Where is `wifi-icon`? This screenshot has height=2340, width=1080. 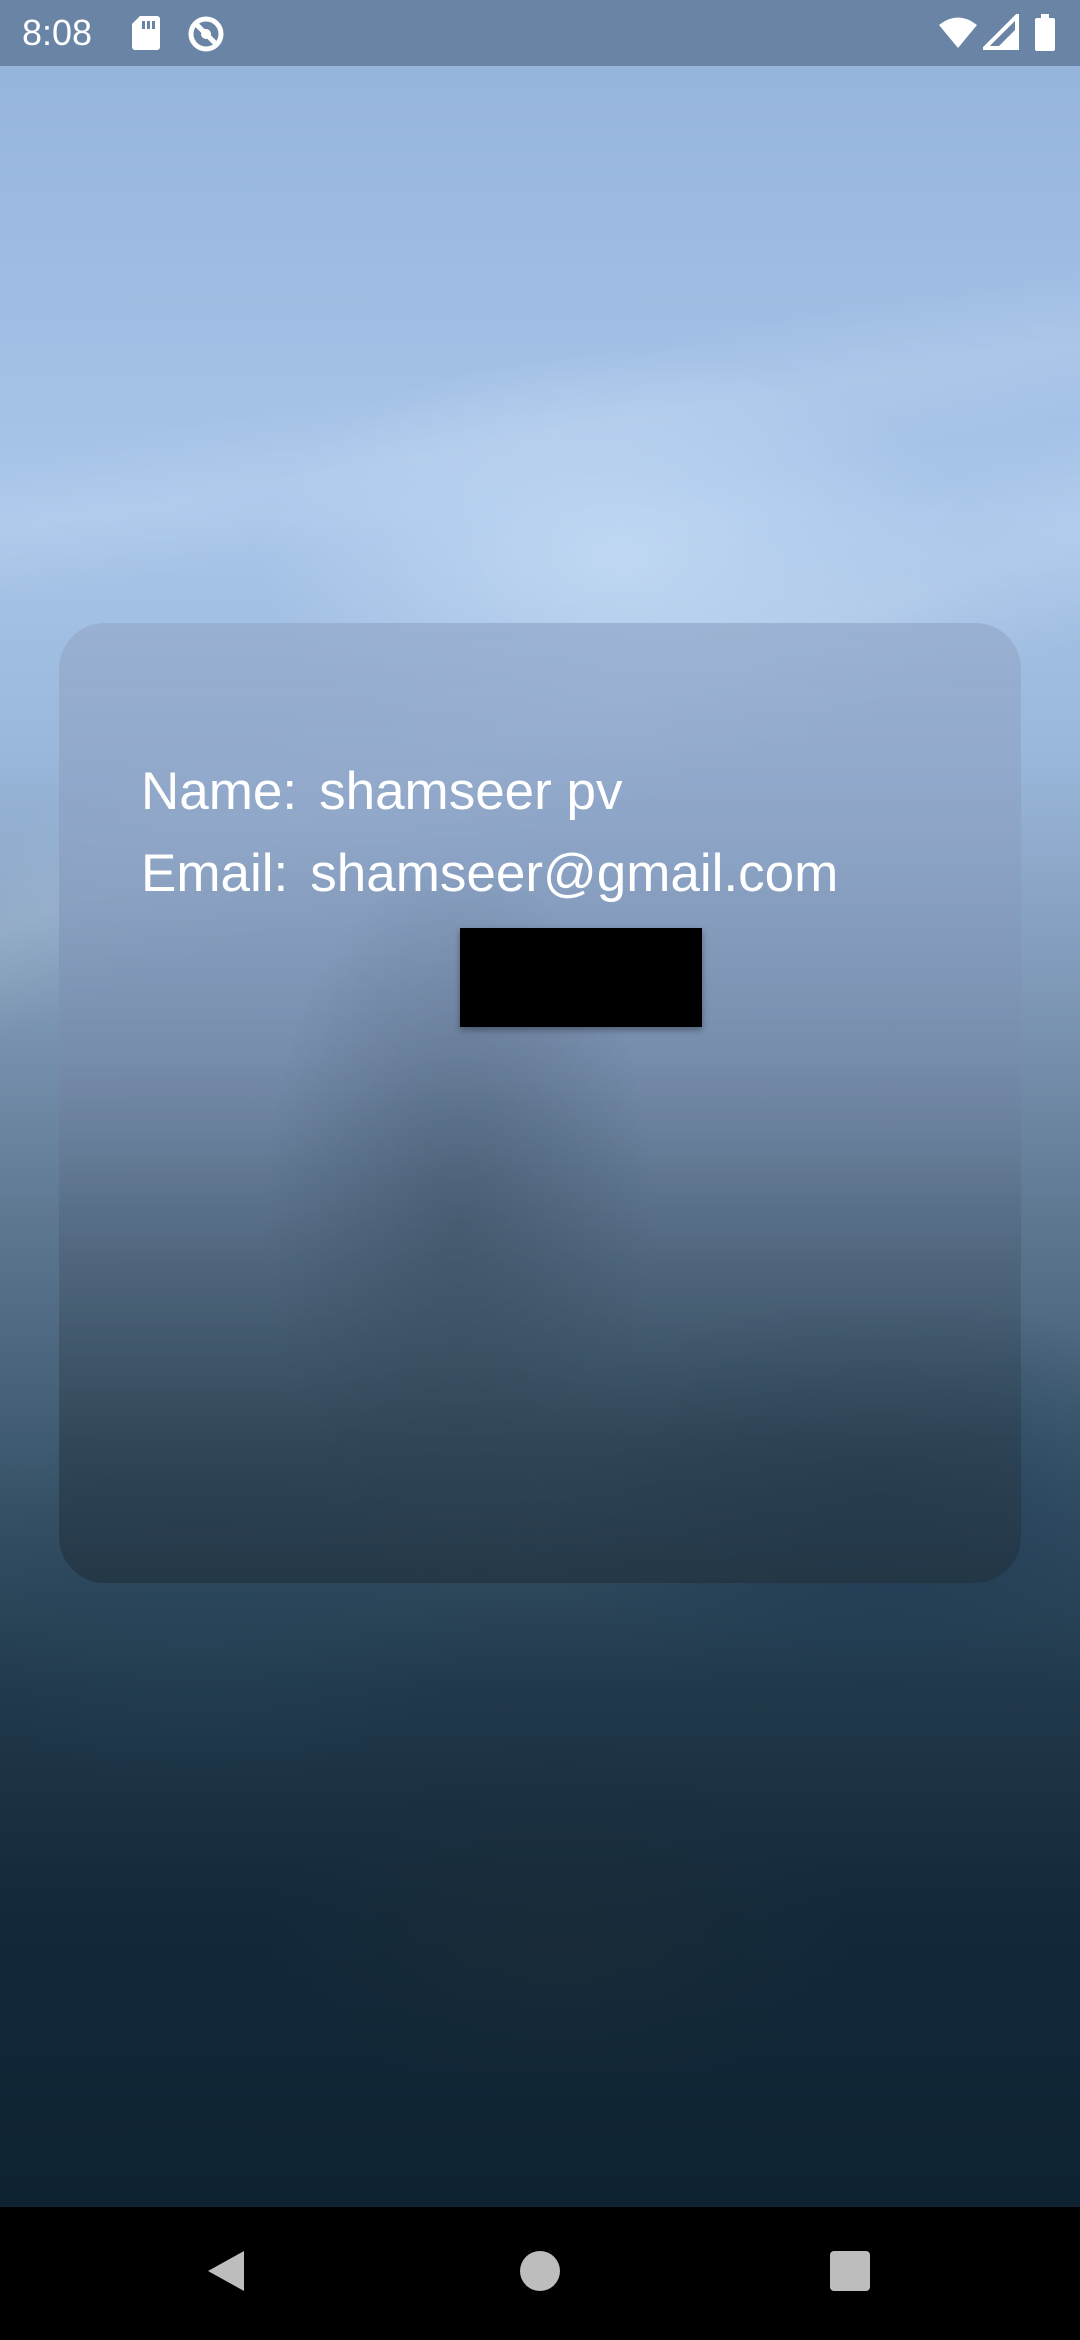
wifi-icon is located at coordinates (958, 33).